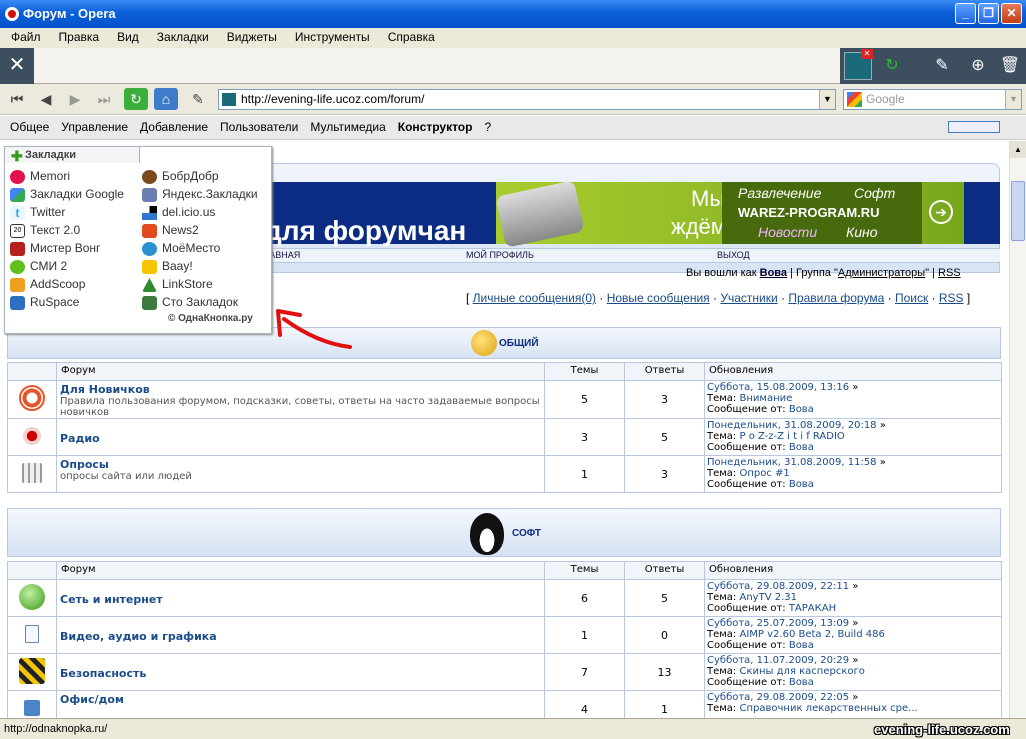 Image resolution: width=1026 pixels, height=739 pixels. What do you see at coordinates (965, 13) in the screenshot?
I see `minimize-button: _` at bounding box center [965, 13].